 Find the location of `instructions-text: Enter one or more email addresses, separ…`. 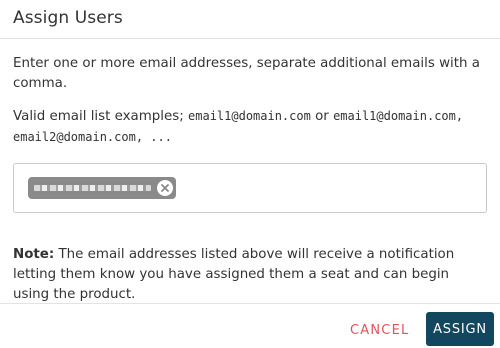

instructions-text: Enter one or more email addresses, separ… is located at coordinates (246, 73).